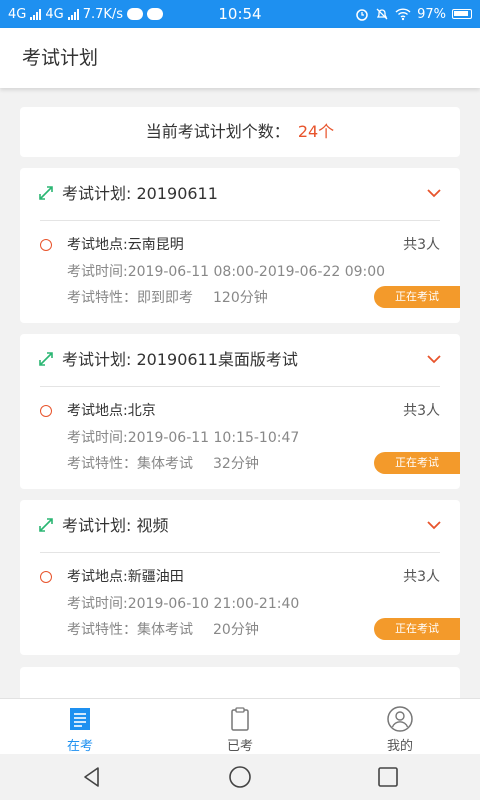  Describe the element at coordinates (239, 746) in the screenshot. I see `nav-label: 已考` at that location.